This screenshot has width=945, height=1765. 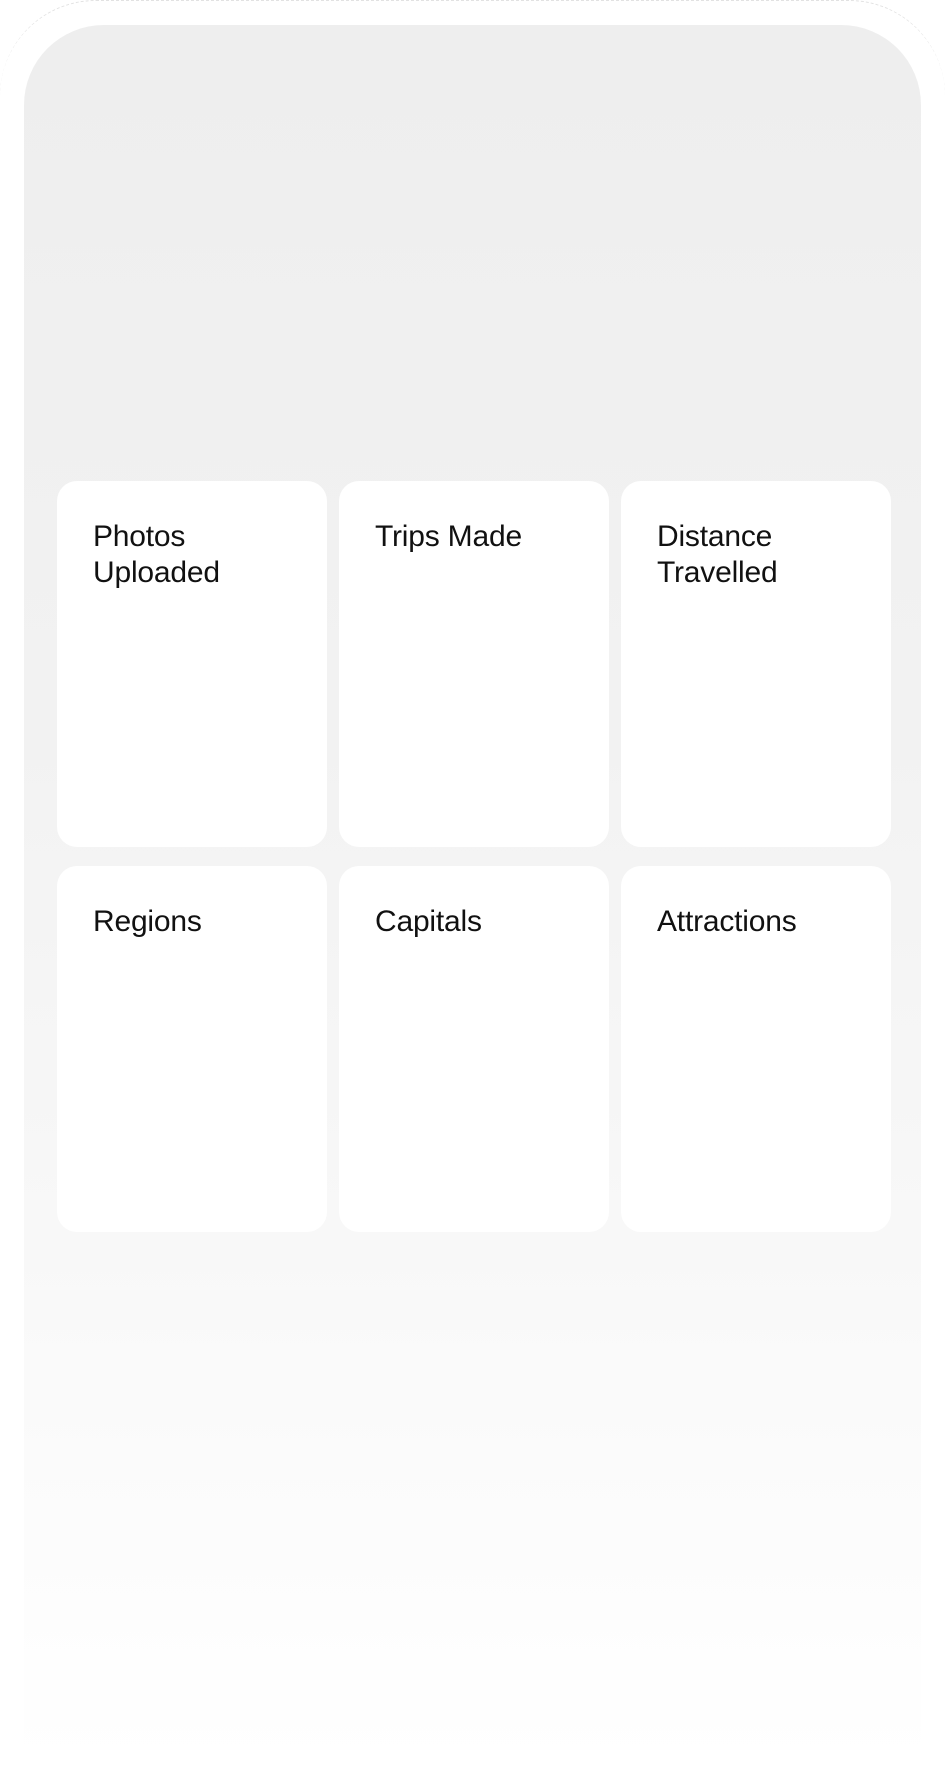 What do you see at coordinates (727, 921) in the screenshot?
I see `stat-label-line: Attractions` at bounding box center [727, 921].